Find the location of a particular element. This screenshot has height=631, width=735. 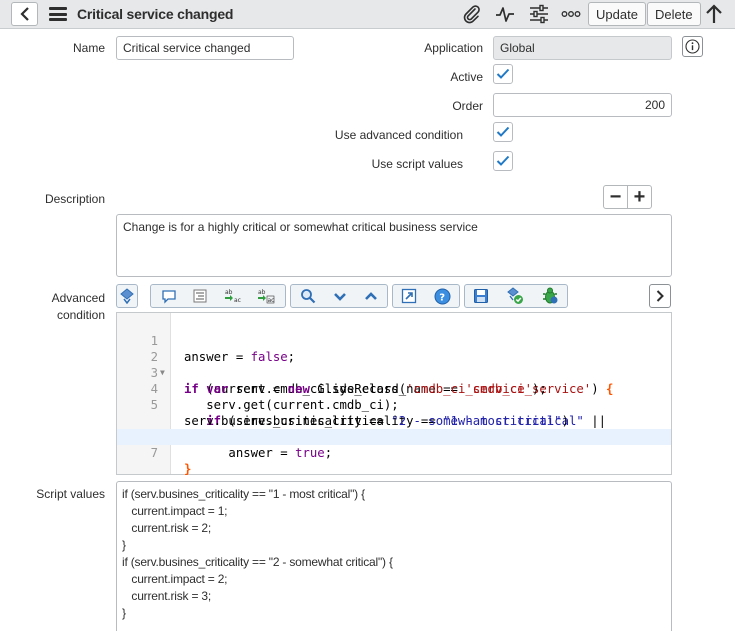

script-line: current.risk = 2; is located at coordinates (167, 528).